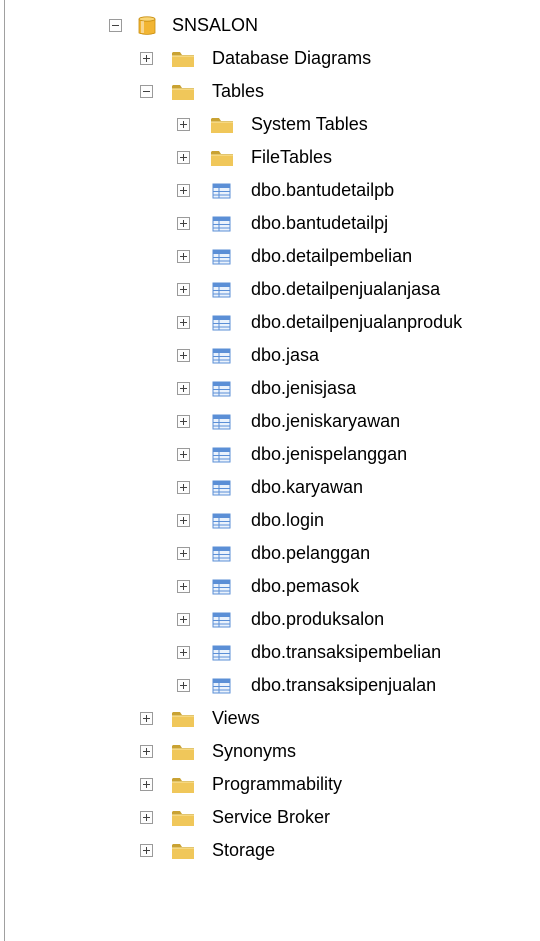 This screenshot has width=540, height=941. I want to click on tree-node-label: dbo.login, so click(287, 520).